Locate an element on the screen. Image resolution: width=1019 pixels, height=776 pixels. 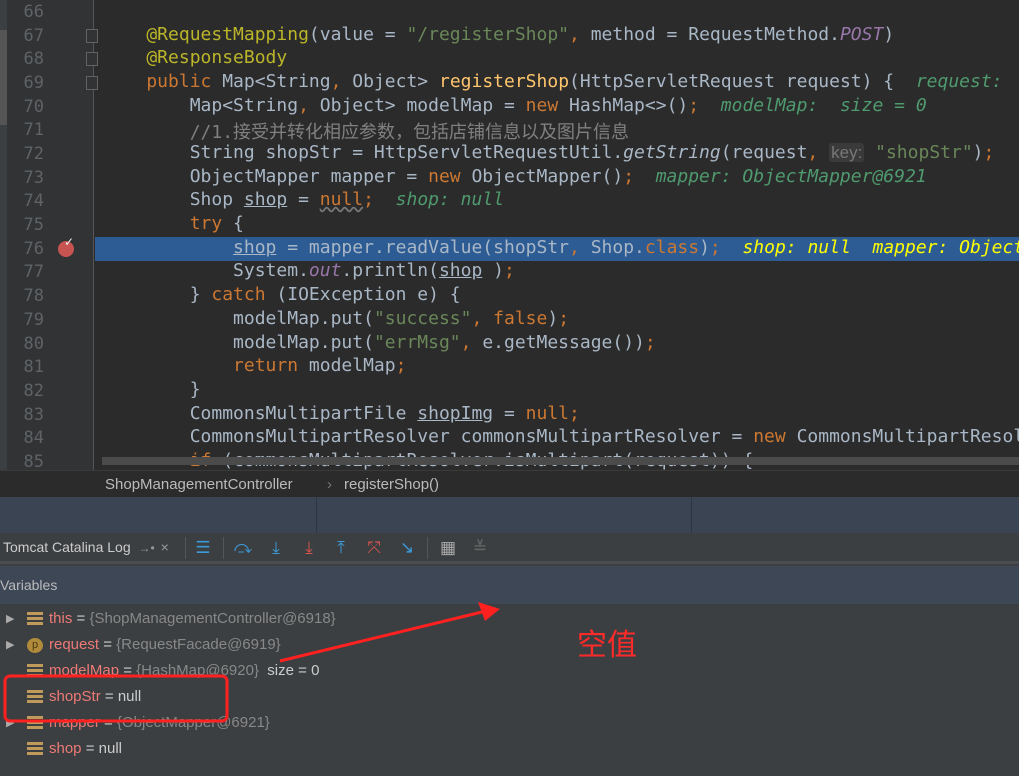
drop-frame-icon: ⤧ is located at coordinates (374, 548).